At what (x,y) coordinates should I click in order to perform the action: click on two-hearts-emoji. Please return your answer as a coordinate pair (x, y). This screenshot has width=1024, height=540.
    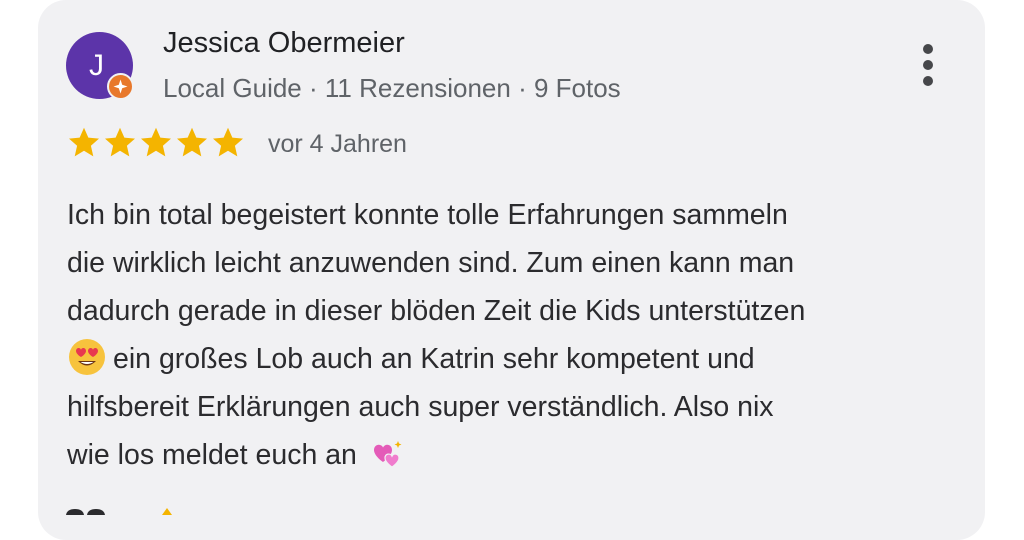
    Looking at the image, I should click on (387, 454).